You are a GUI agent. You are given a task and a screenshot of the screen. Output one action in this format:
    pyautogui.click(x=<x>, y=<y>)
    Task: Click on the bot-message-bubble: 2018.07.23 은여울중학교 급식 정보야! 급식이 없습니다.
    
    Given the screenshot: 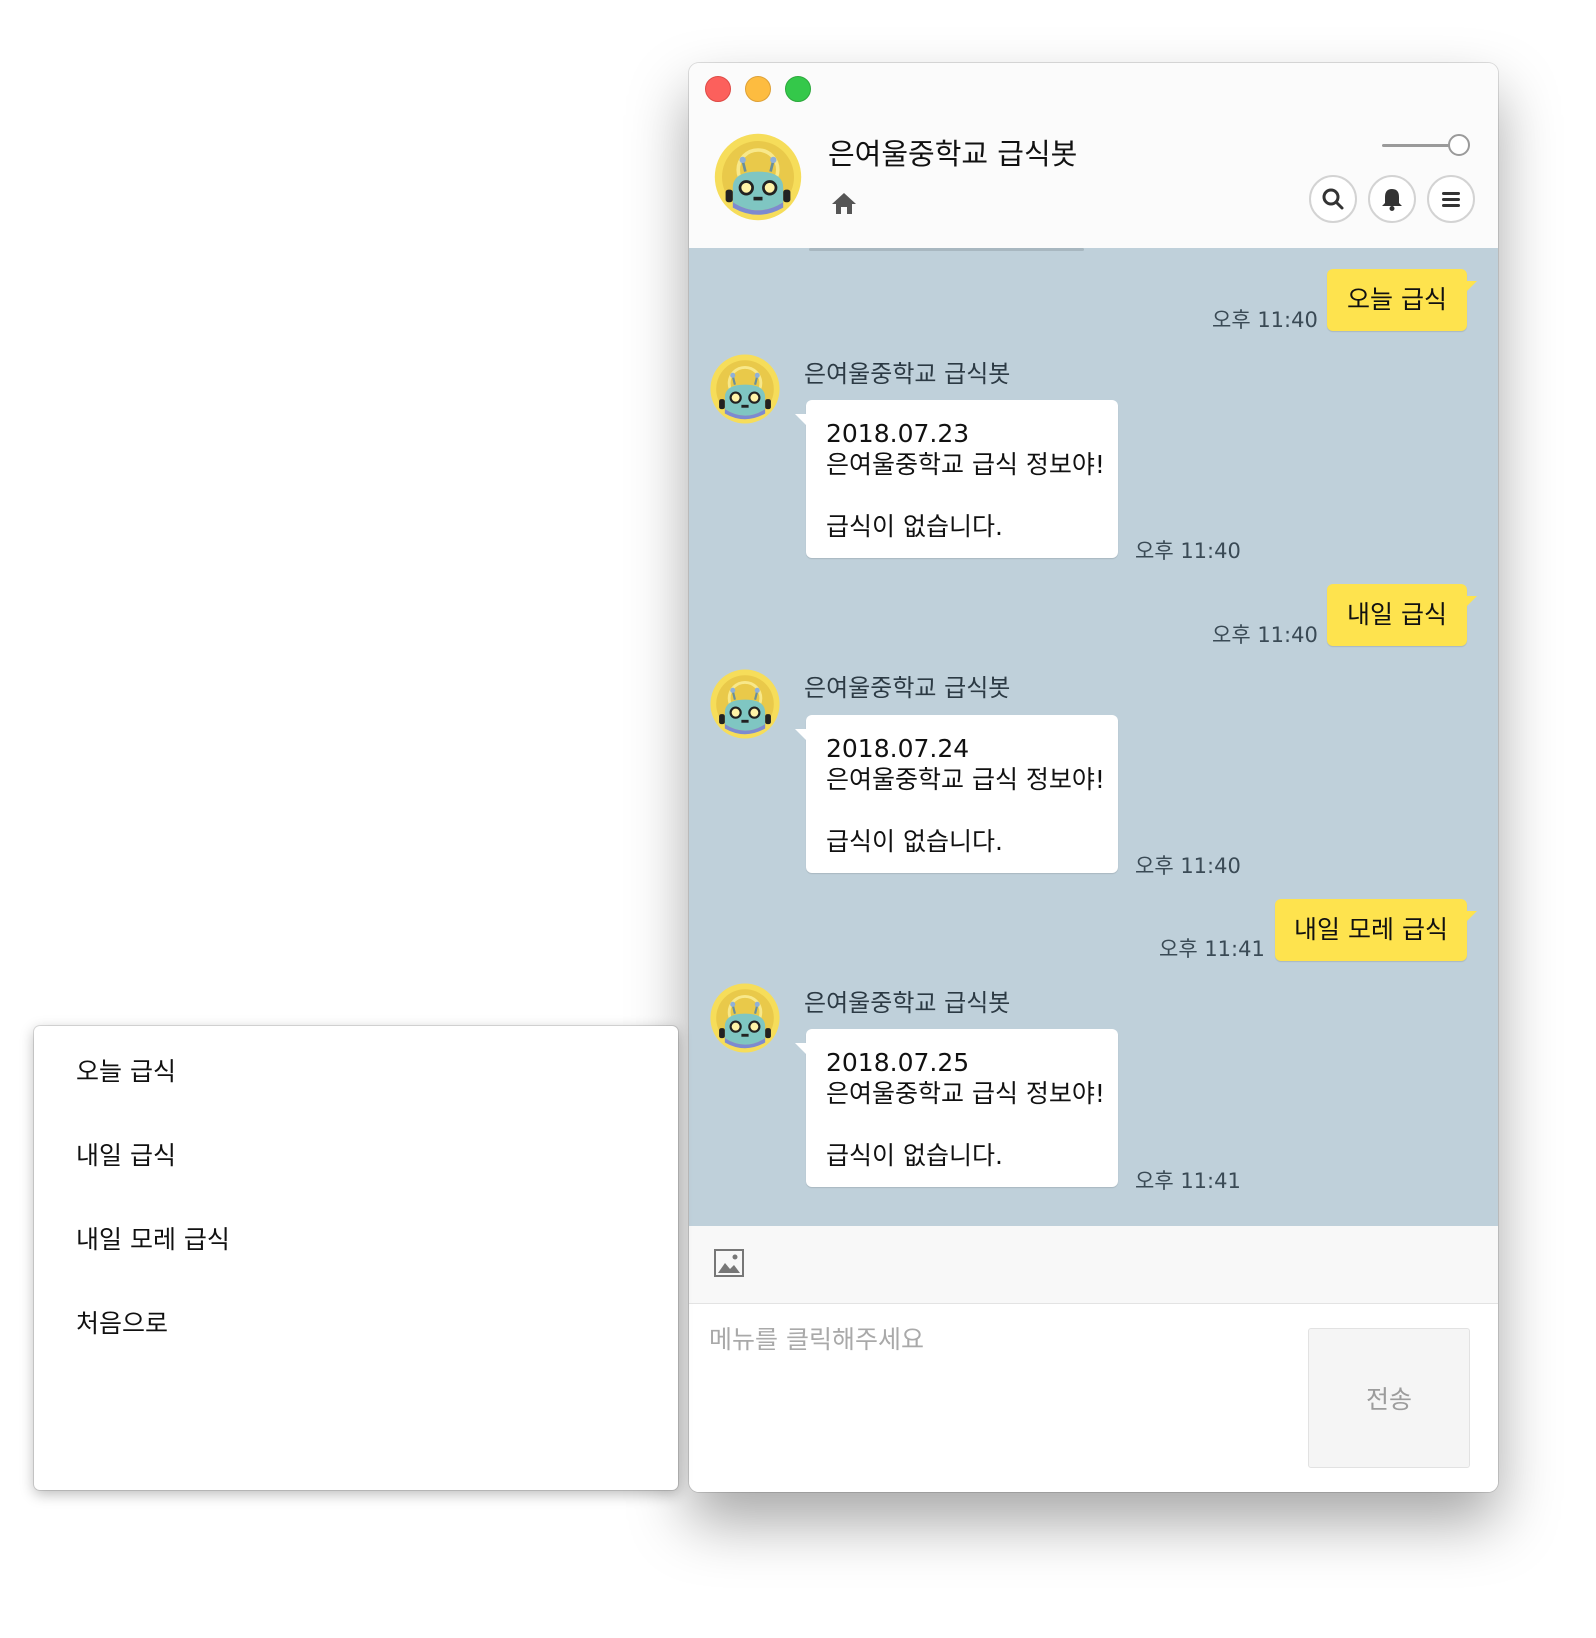 What is the action you would take?
    pyautogui.click(x=956, y=479)
    